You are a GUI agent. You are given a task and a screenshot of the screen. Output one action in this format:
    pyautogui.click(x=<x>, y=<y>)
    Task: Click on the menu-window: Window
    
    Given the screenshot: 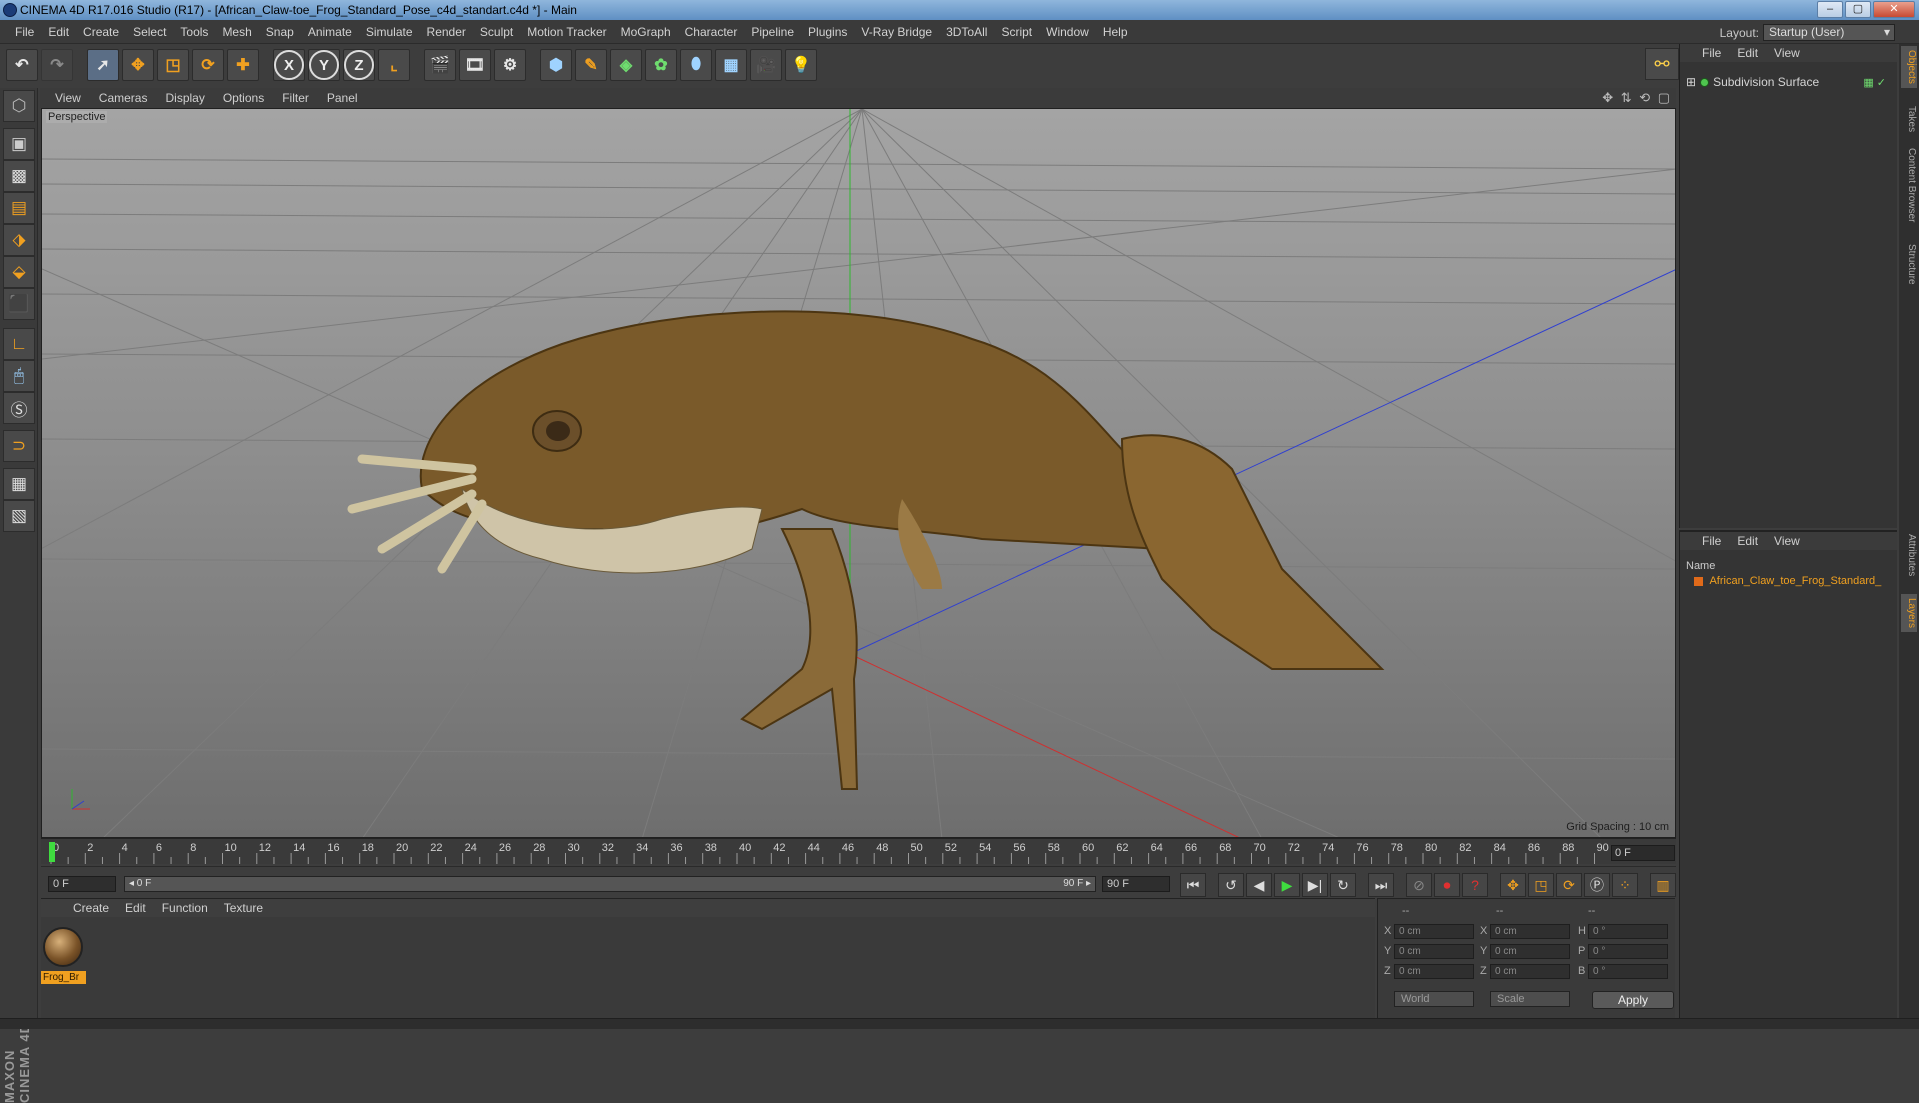 What is the action you would take?
    pyautogui.click(x=1067, y=32)
    